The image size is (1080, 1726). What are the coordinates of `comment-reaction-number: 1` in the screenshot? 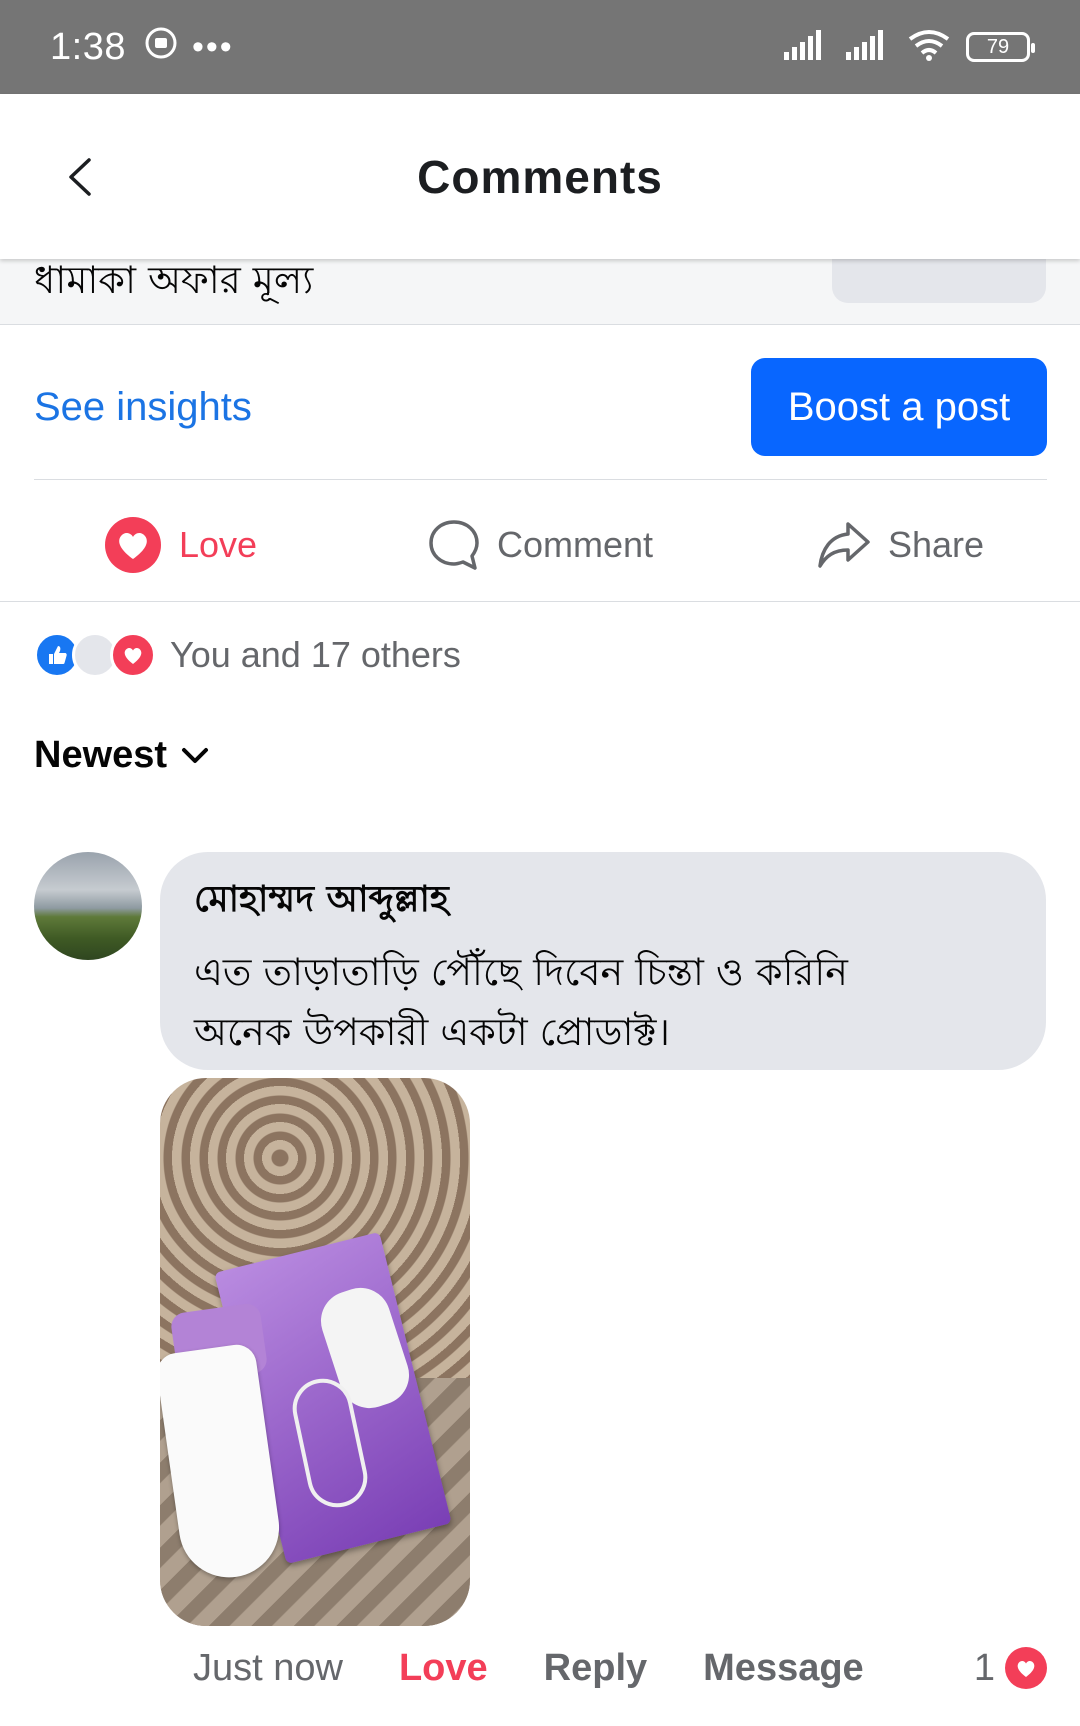 It's located at (984, 1667).